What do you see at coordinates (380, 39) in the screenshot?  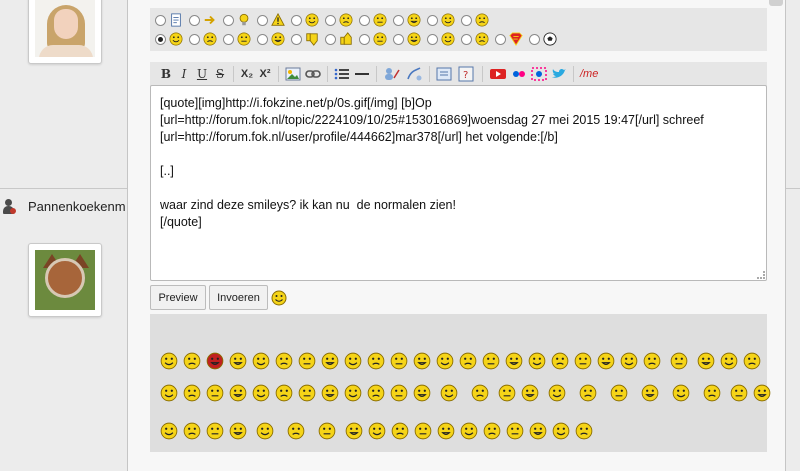 I see `neutral-icon` at bounding box center [380, 39].